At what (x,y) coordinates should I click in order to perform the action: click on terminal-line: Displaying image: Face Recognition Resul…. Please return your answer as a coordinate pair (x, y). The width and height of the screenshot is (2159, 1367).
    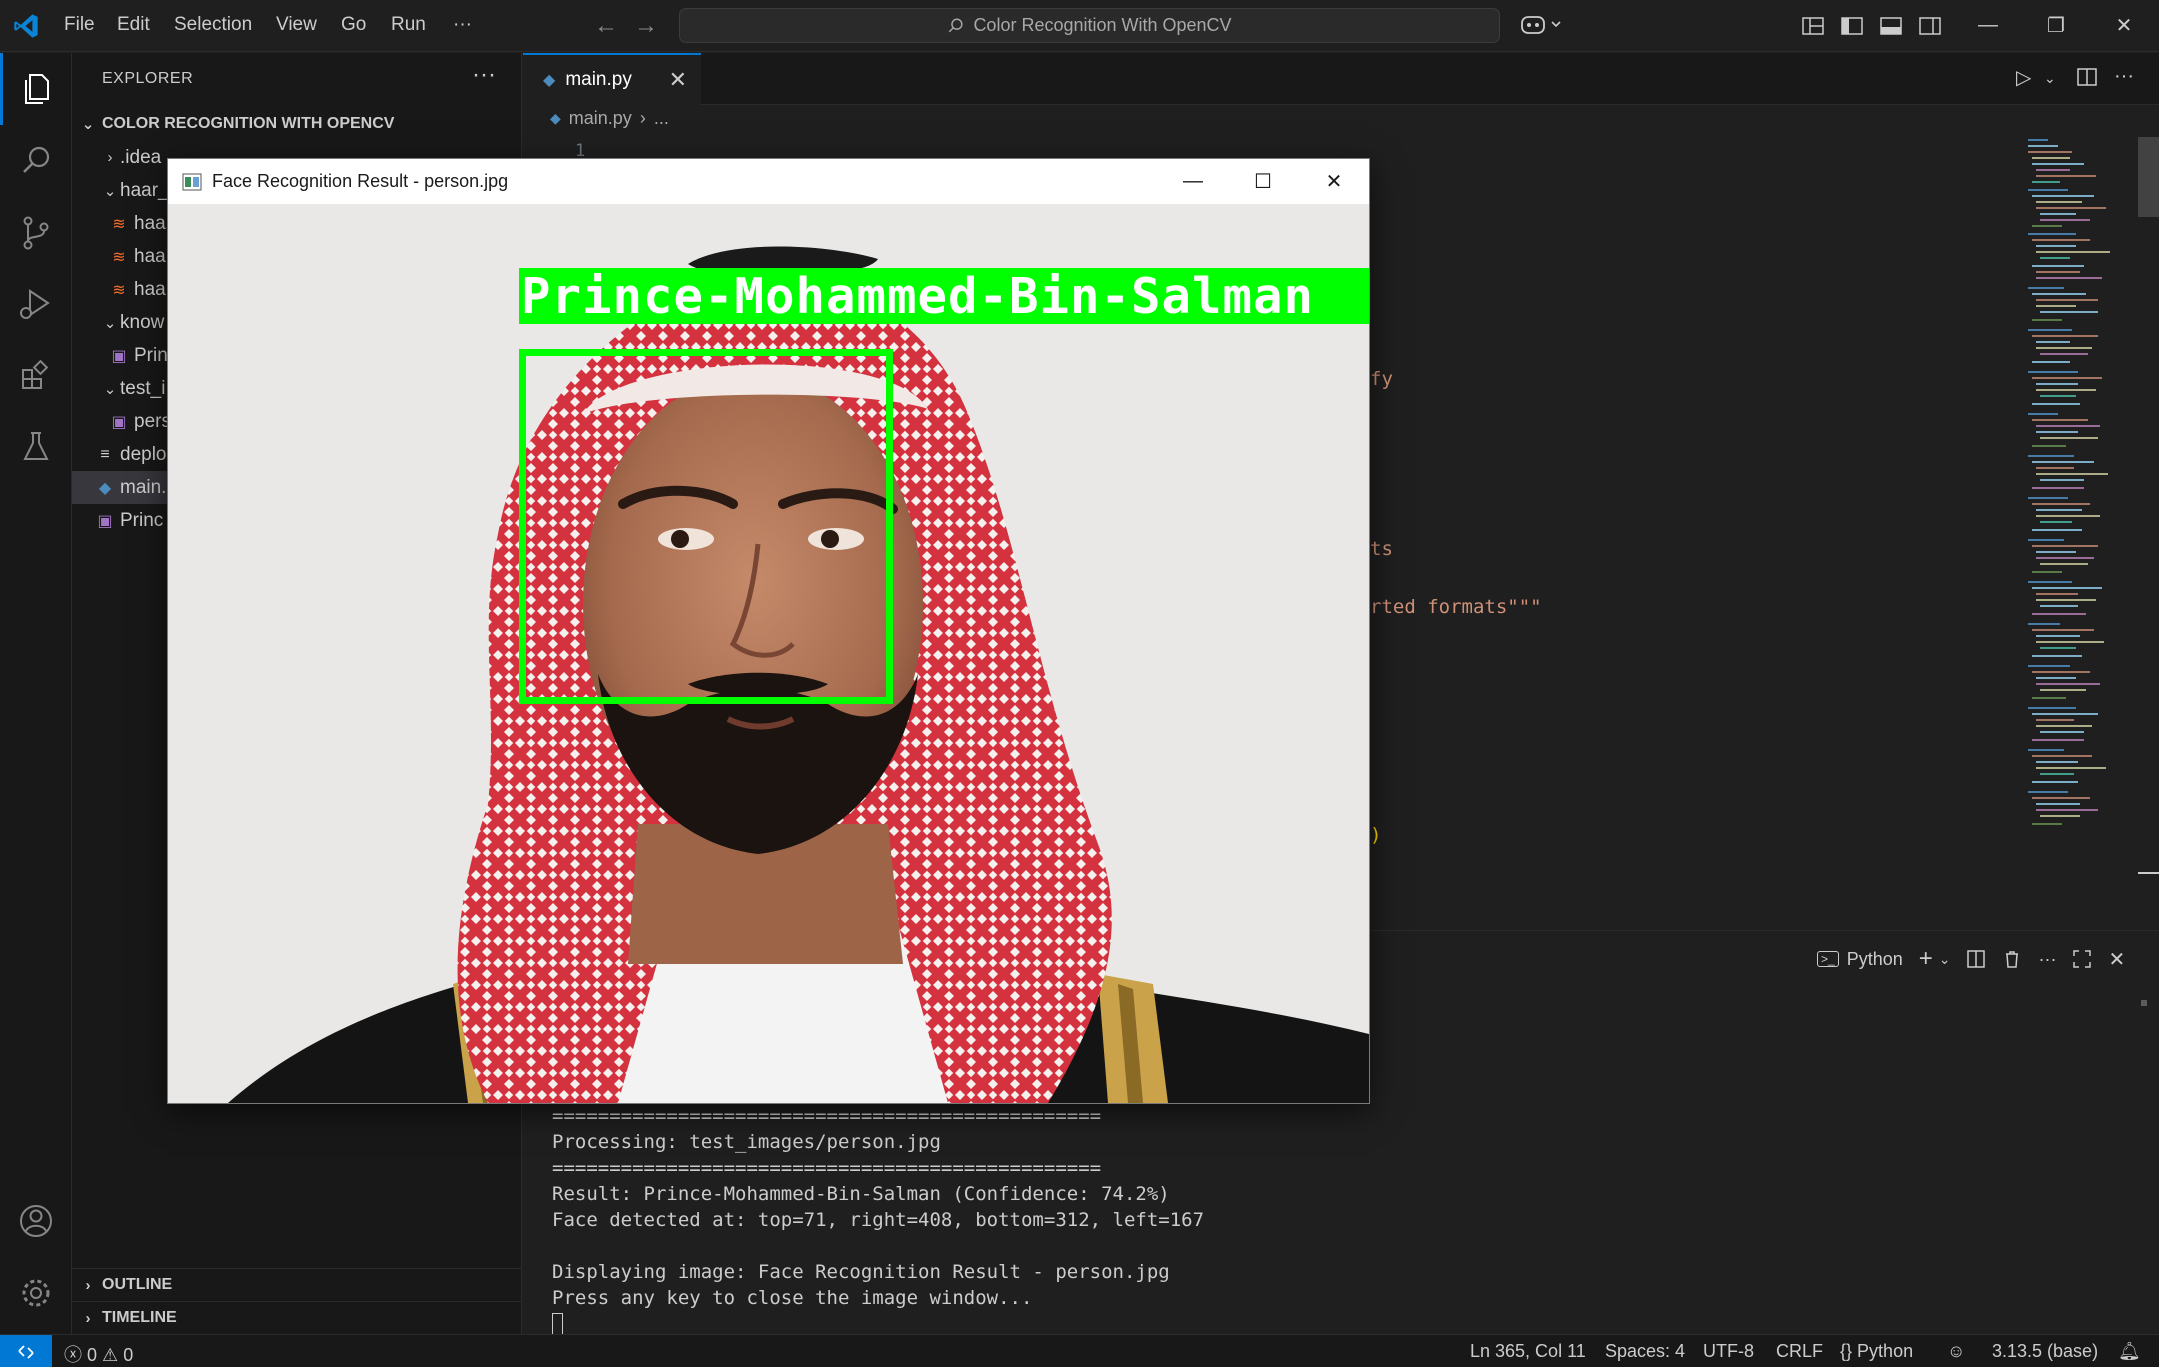
    Looking at the image, I should click on (861, 1272).